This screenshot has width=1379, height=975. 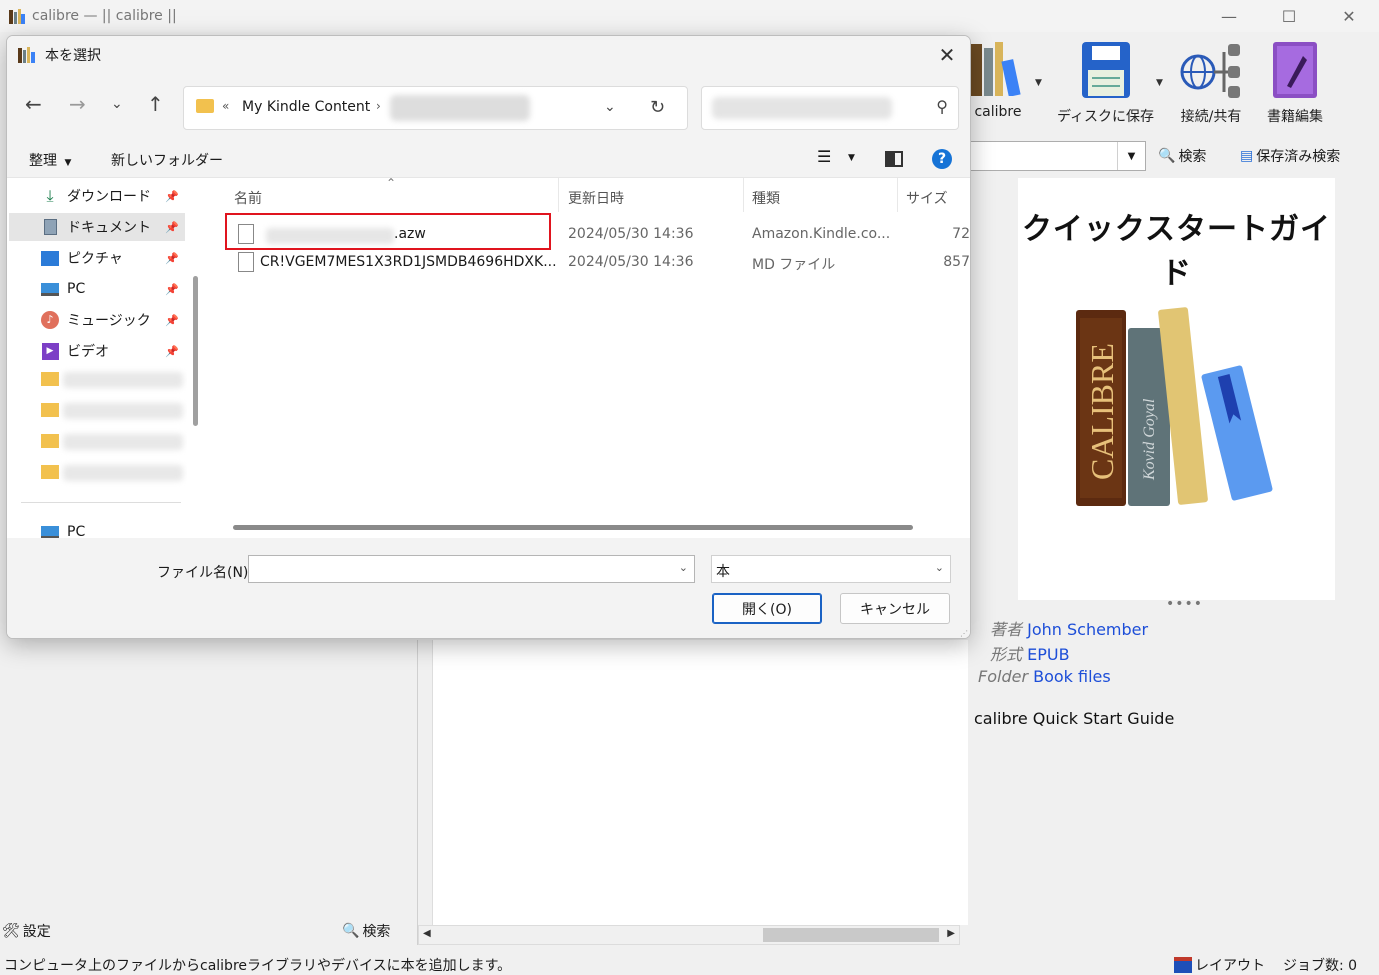 I want to click on filetype-select: 本 ⌄, so click(x=831, y=569).